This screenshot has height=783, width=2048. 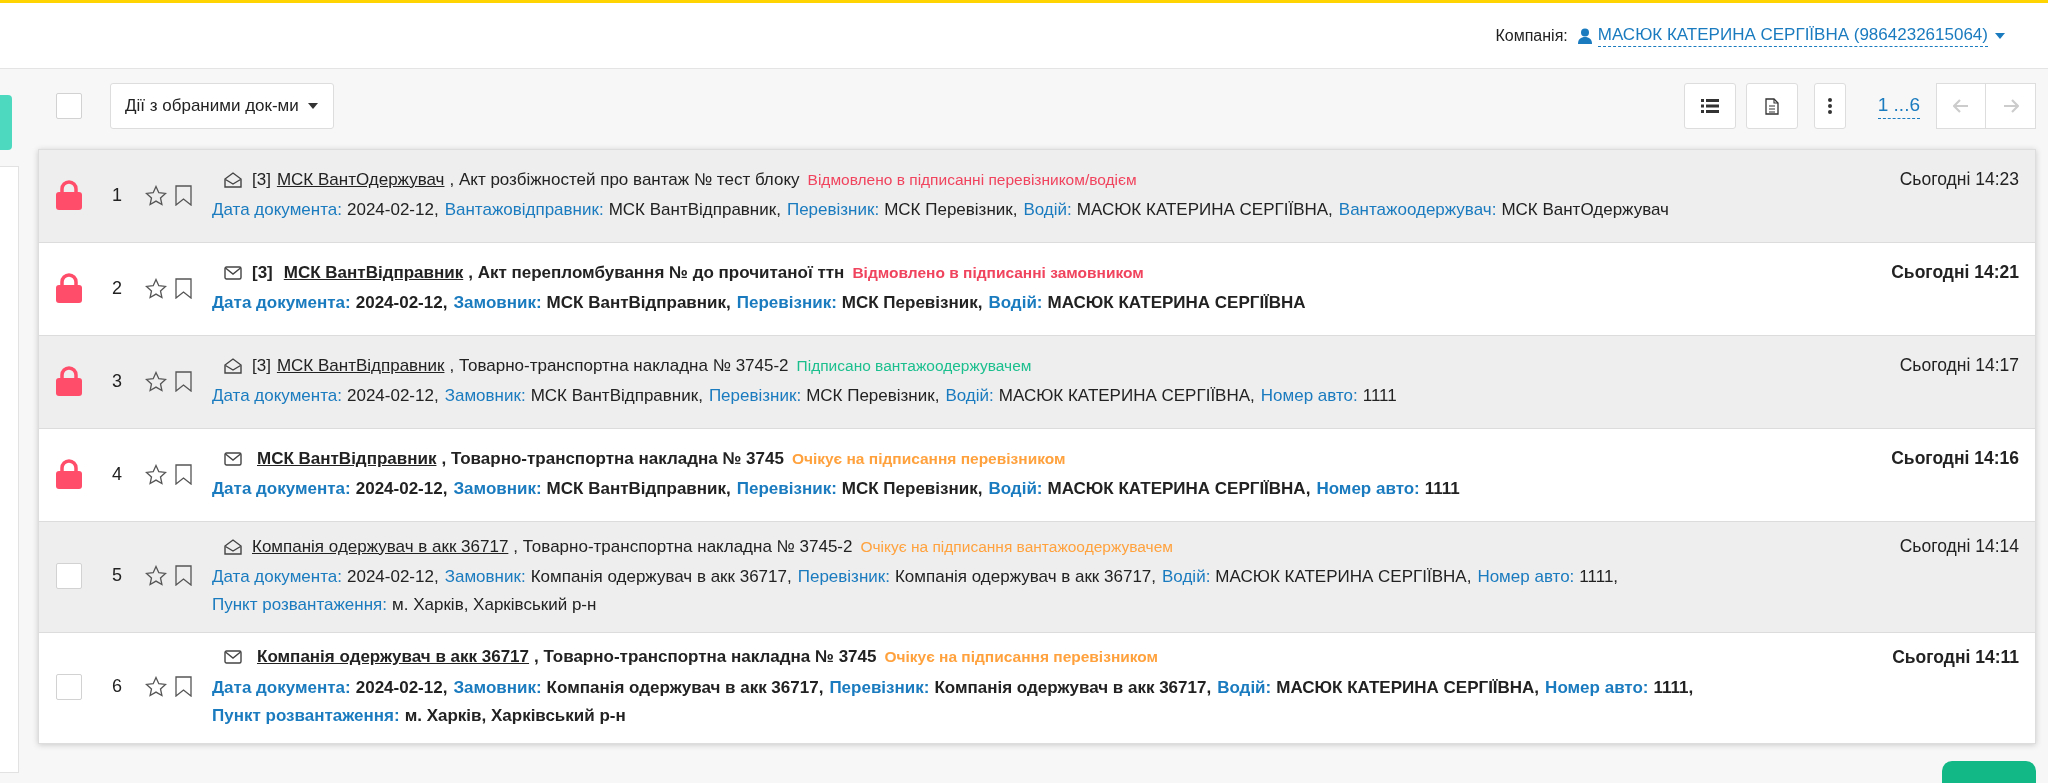 I want to click on company-label: Компанія:, so click(x=1531, y=35).